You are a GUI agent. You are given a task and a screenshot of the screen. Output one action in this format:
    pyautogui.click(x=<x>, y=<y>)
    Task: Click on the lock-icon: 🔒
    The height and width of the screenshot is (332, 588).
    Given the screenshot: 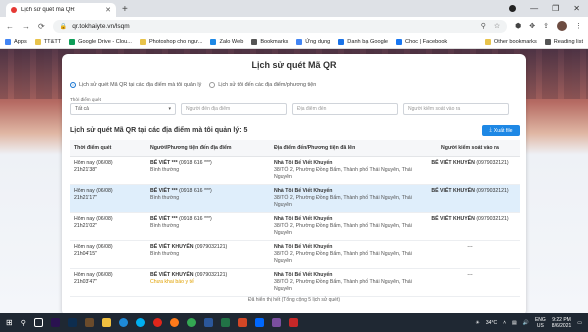 What is the action you would take?
    pyautogui.click(x=63, y=26)
    